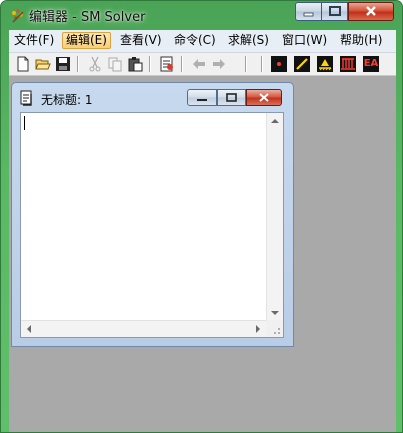 The image size is (403, 433). What do you see at coordinates (29, 329) in the screenshot?
I see `scroll-left-icon` at bounding box center [29, 329].